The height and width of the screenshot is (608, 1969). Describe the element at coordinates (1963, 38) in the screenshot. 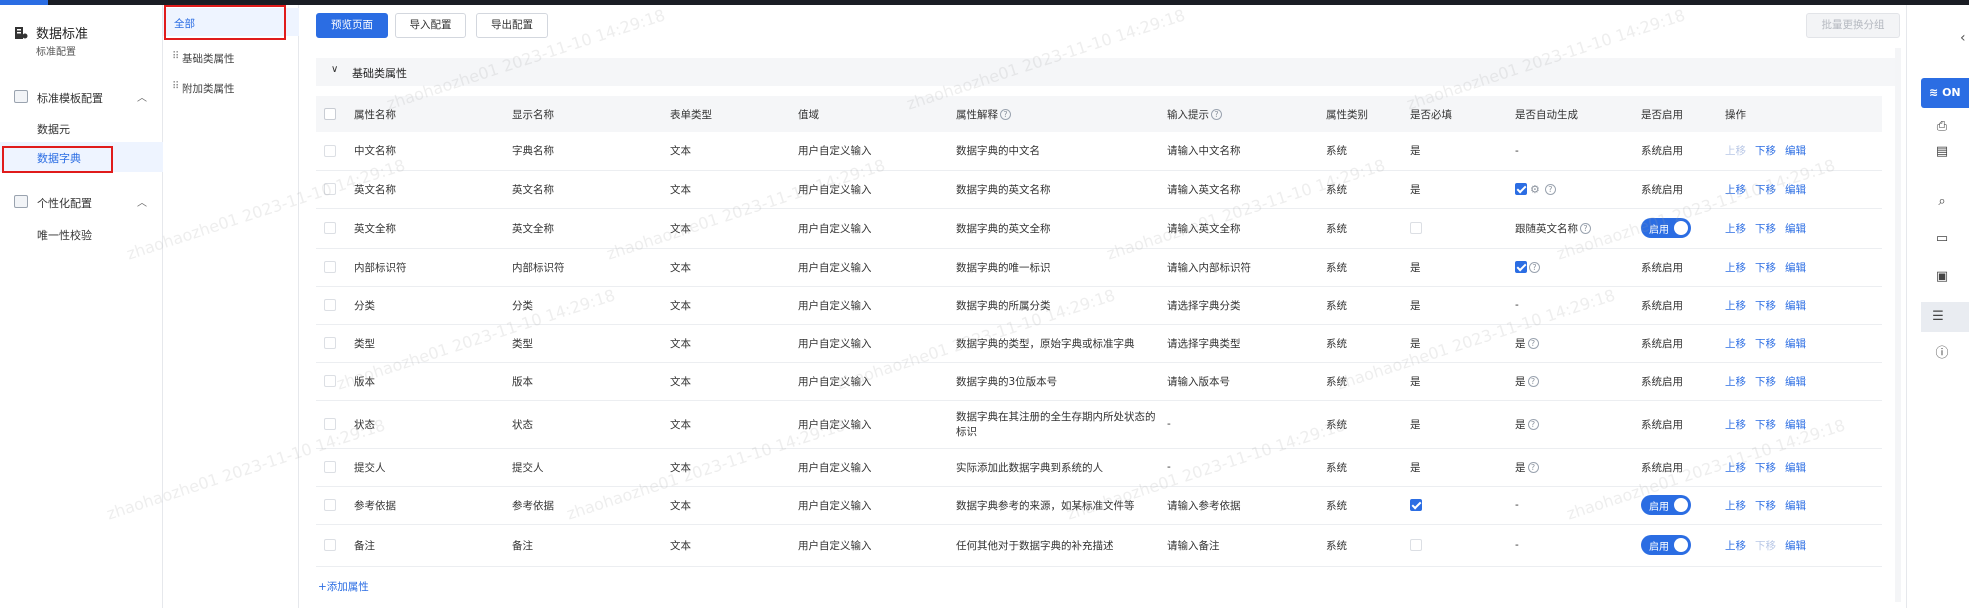

I see `chevron-left-icon: ‹` at that location.